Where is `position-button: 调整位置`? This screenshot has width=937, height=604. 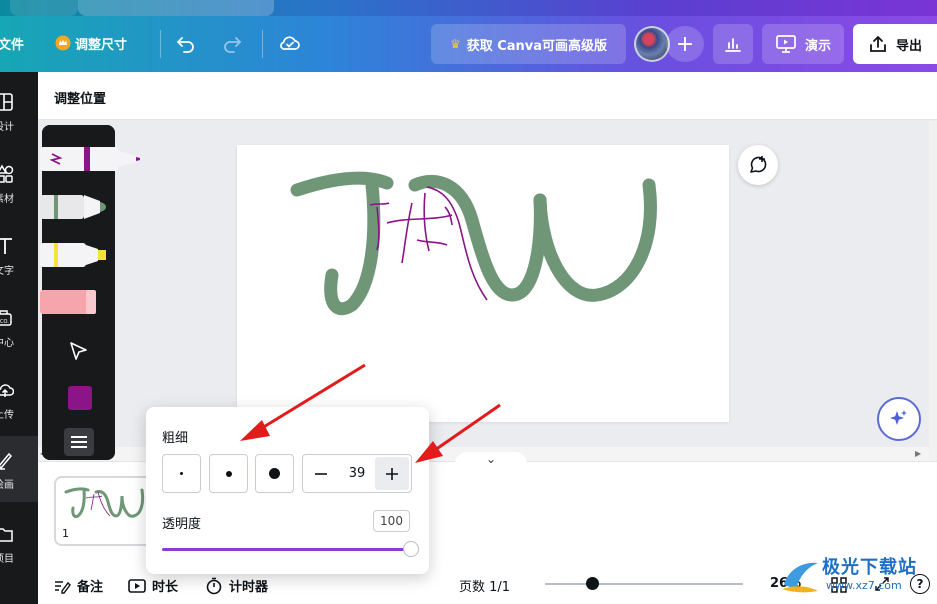
position-button: 调整位置 is located at coordinates (80, 97).